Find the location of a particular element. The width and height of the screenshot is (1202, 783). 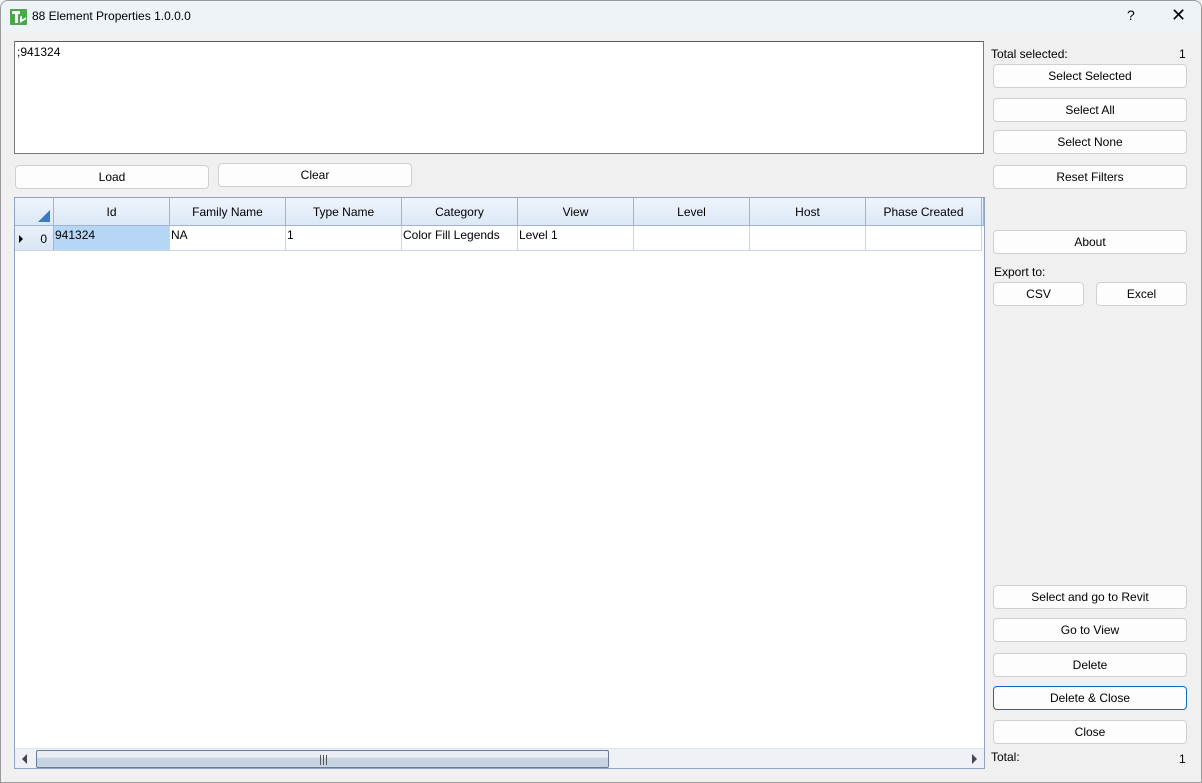

select-all-button: Select All is located at coordinates (1090, 110).